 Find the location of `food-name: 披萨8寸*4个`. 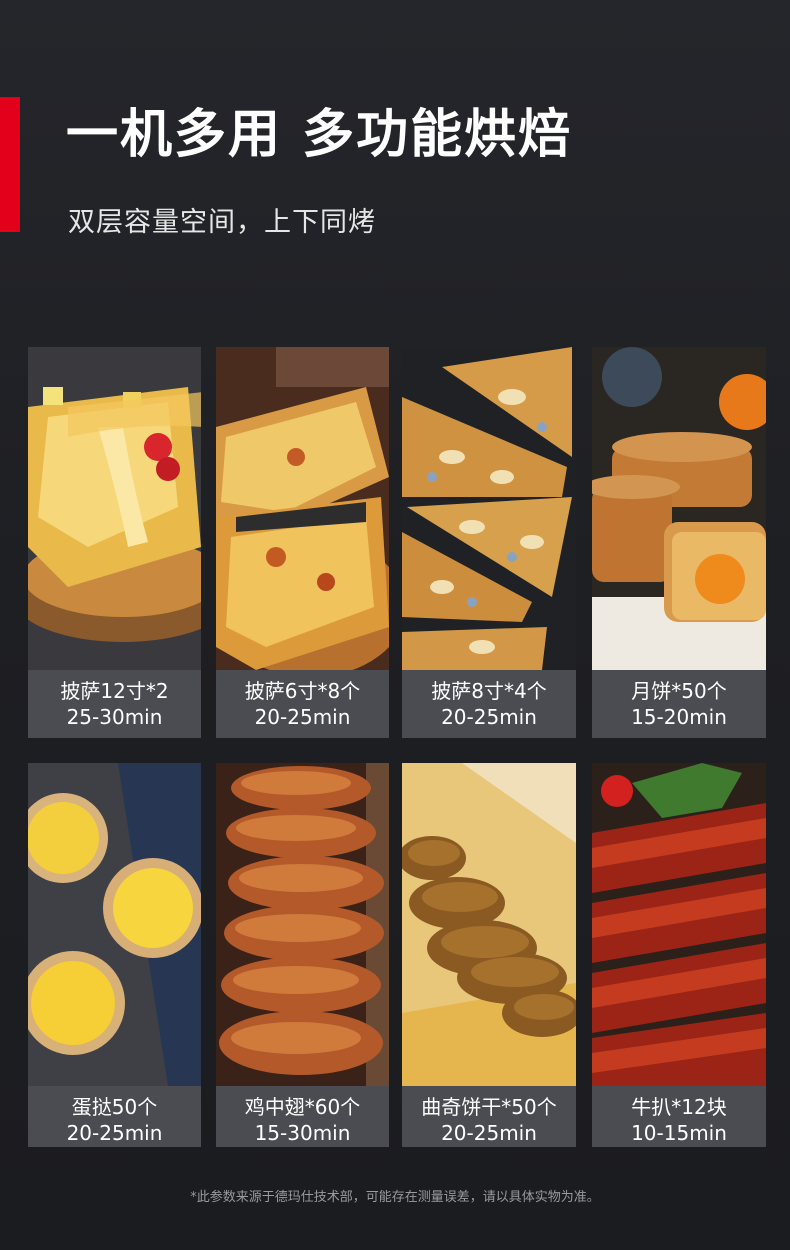

food-name: 披萨8寸*4个 is located at coordinates (489, 691).